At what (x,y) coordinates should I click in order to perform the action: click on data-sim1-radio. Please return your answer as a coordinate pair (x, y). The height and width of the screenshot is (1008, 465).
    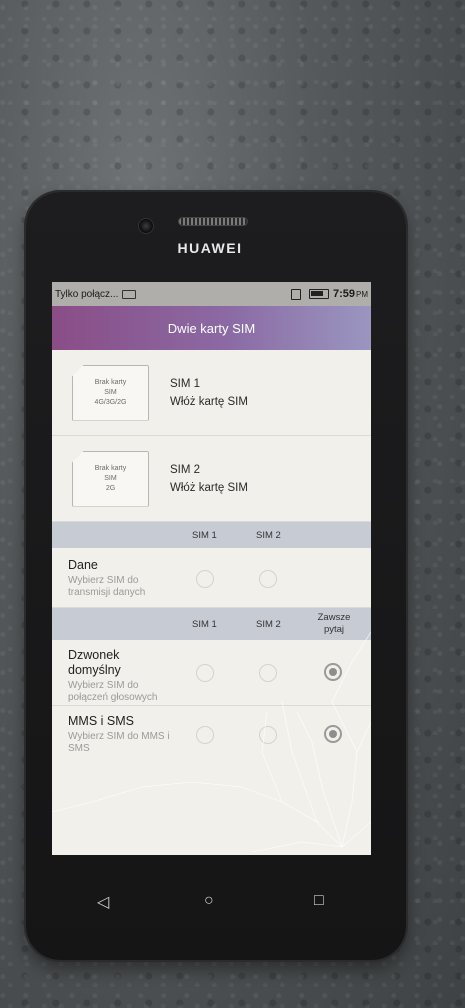
    Looking at the image, I should click on (205, 579).